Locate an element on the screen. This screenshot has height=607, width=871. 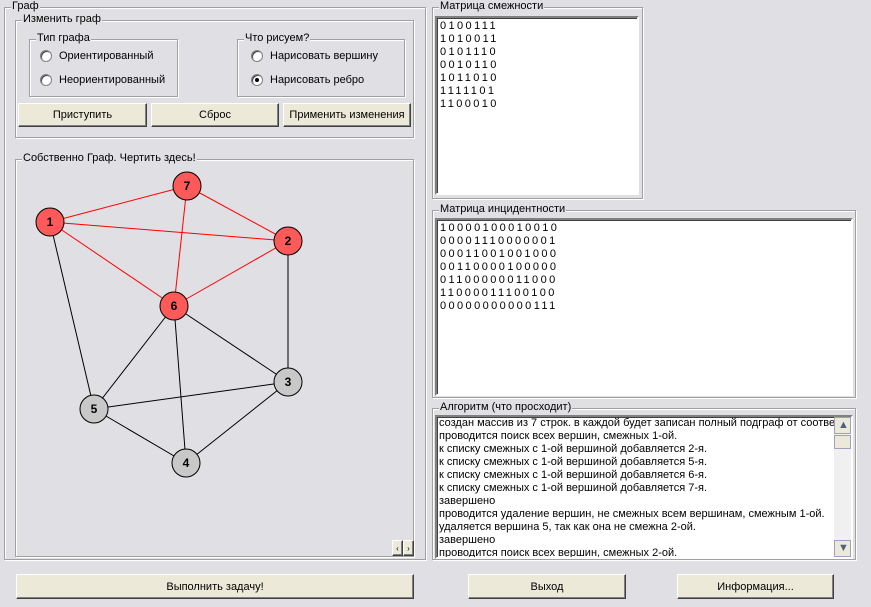
matrix-row: 0010110 is located at coordinates (469, 65).